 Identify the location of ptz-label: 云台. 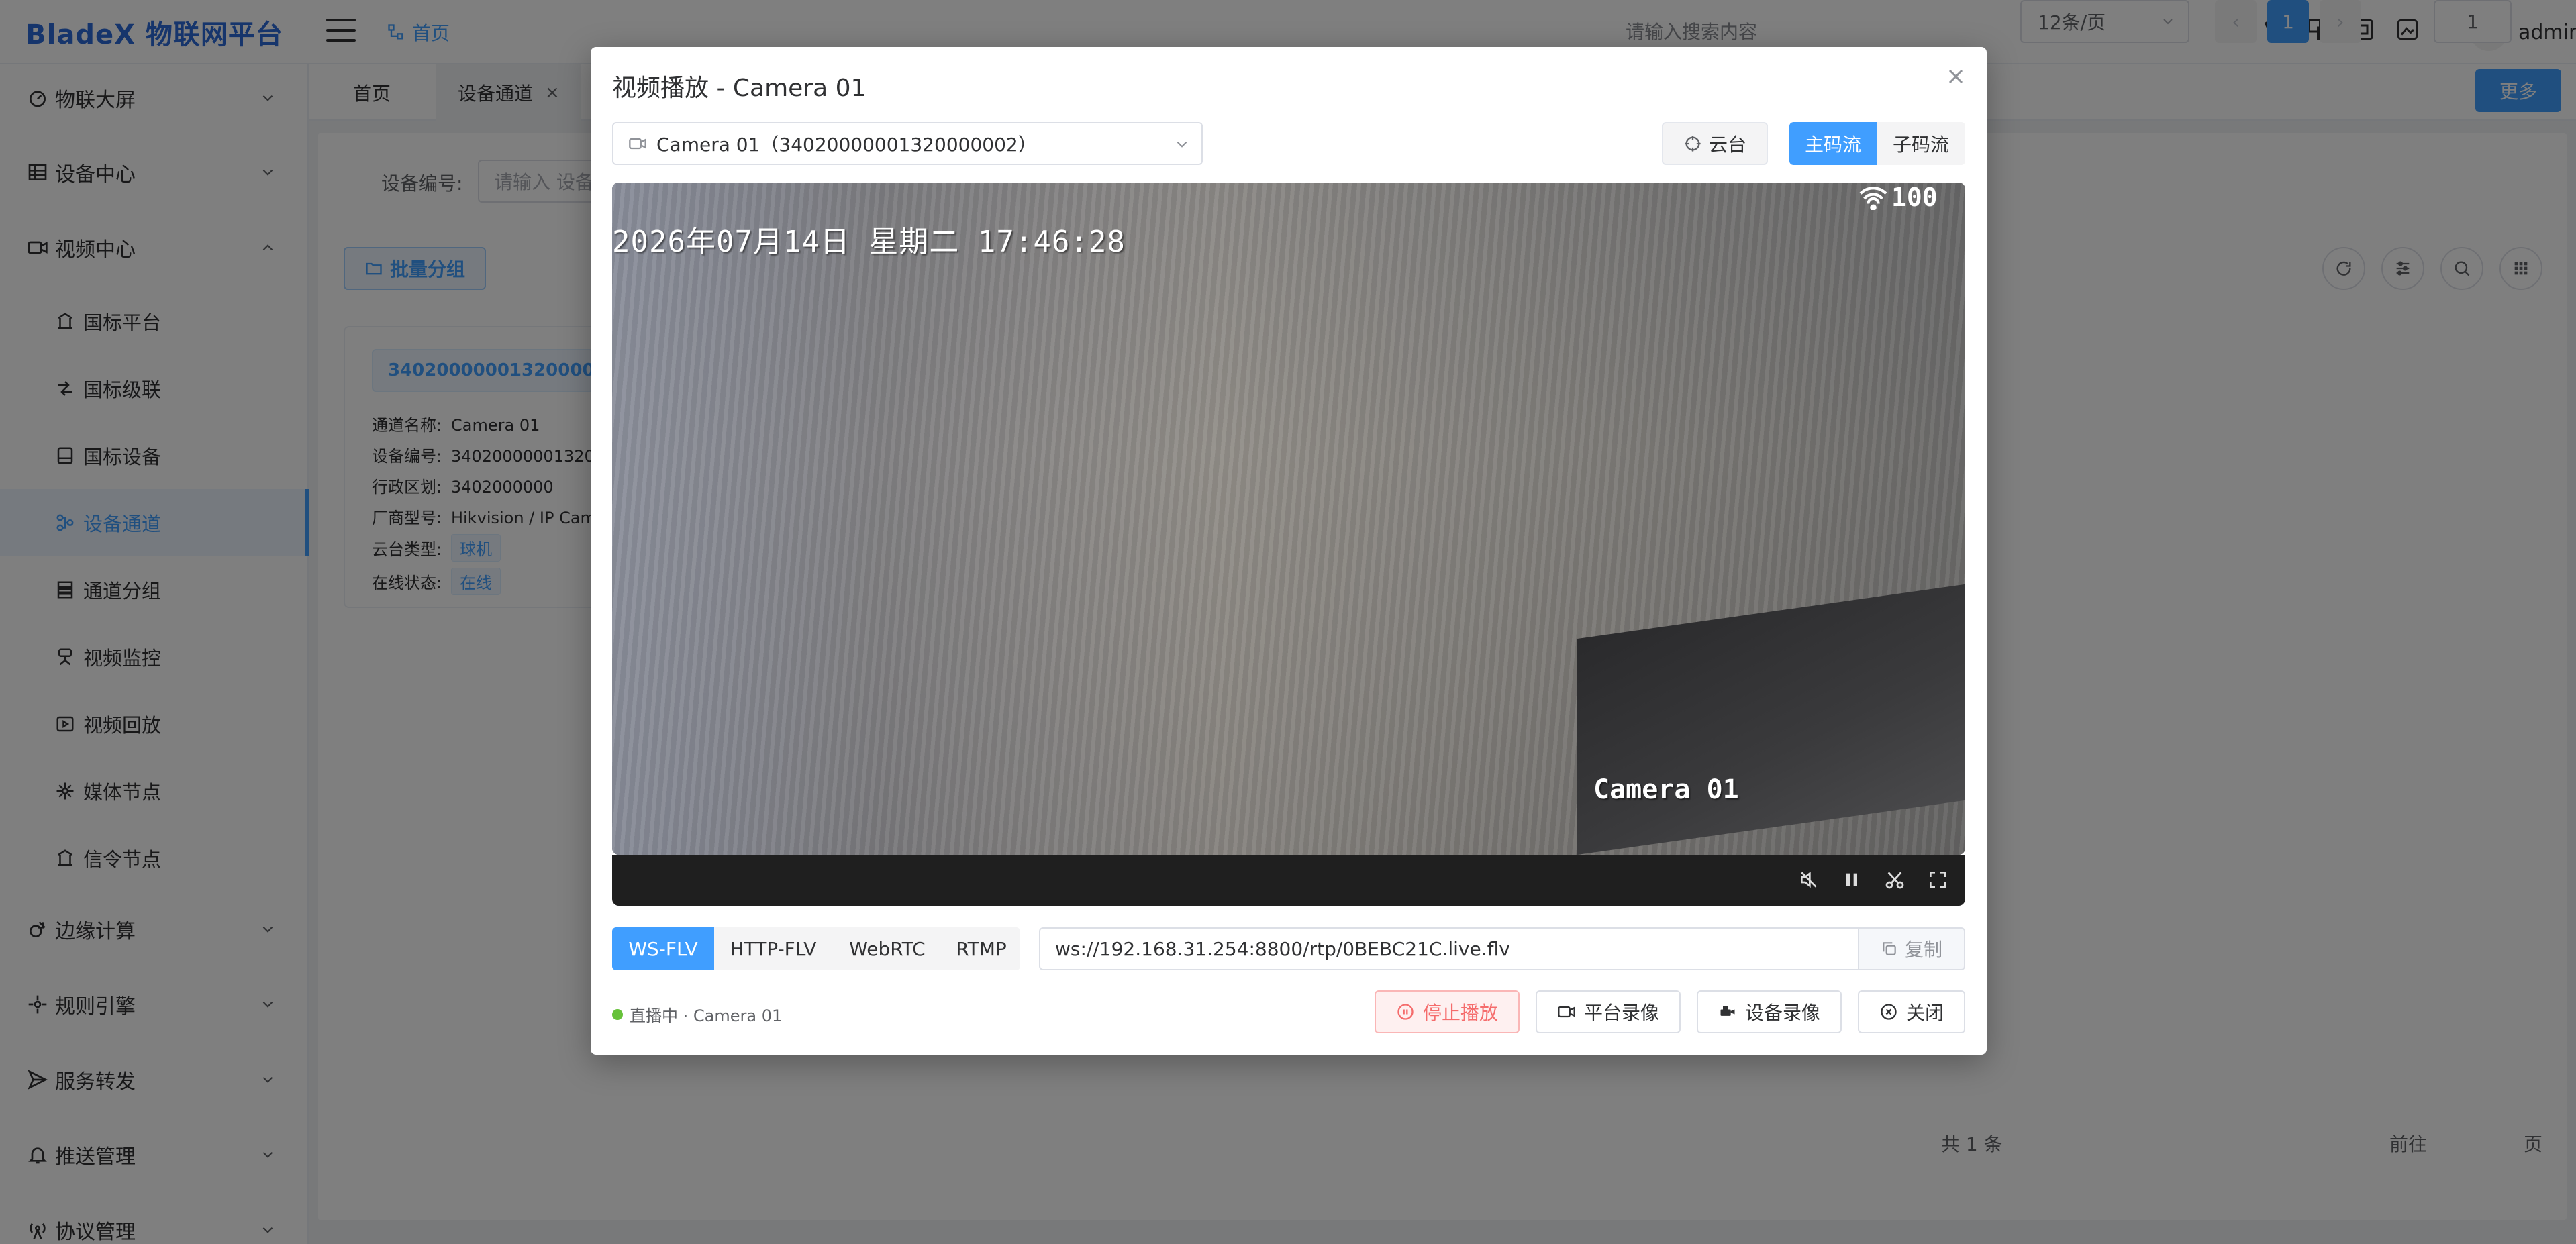
(1727, 145).